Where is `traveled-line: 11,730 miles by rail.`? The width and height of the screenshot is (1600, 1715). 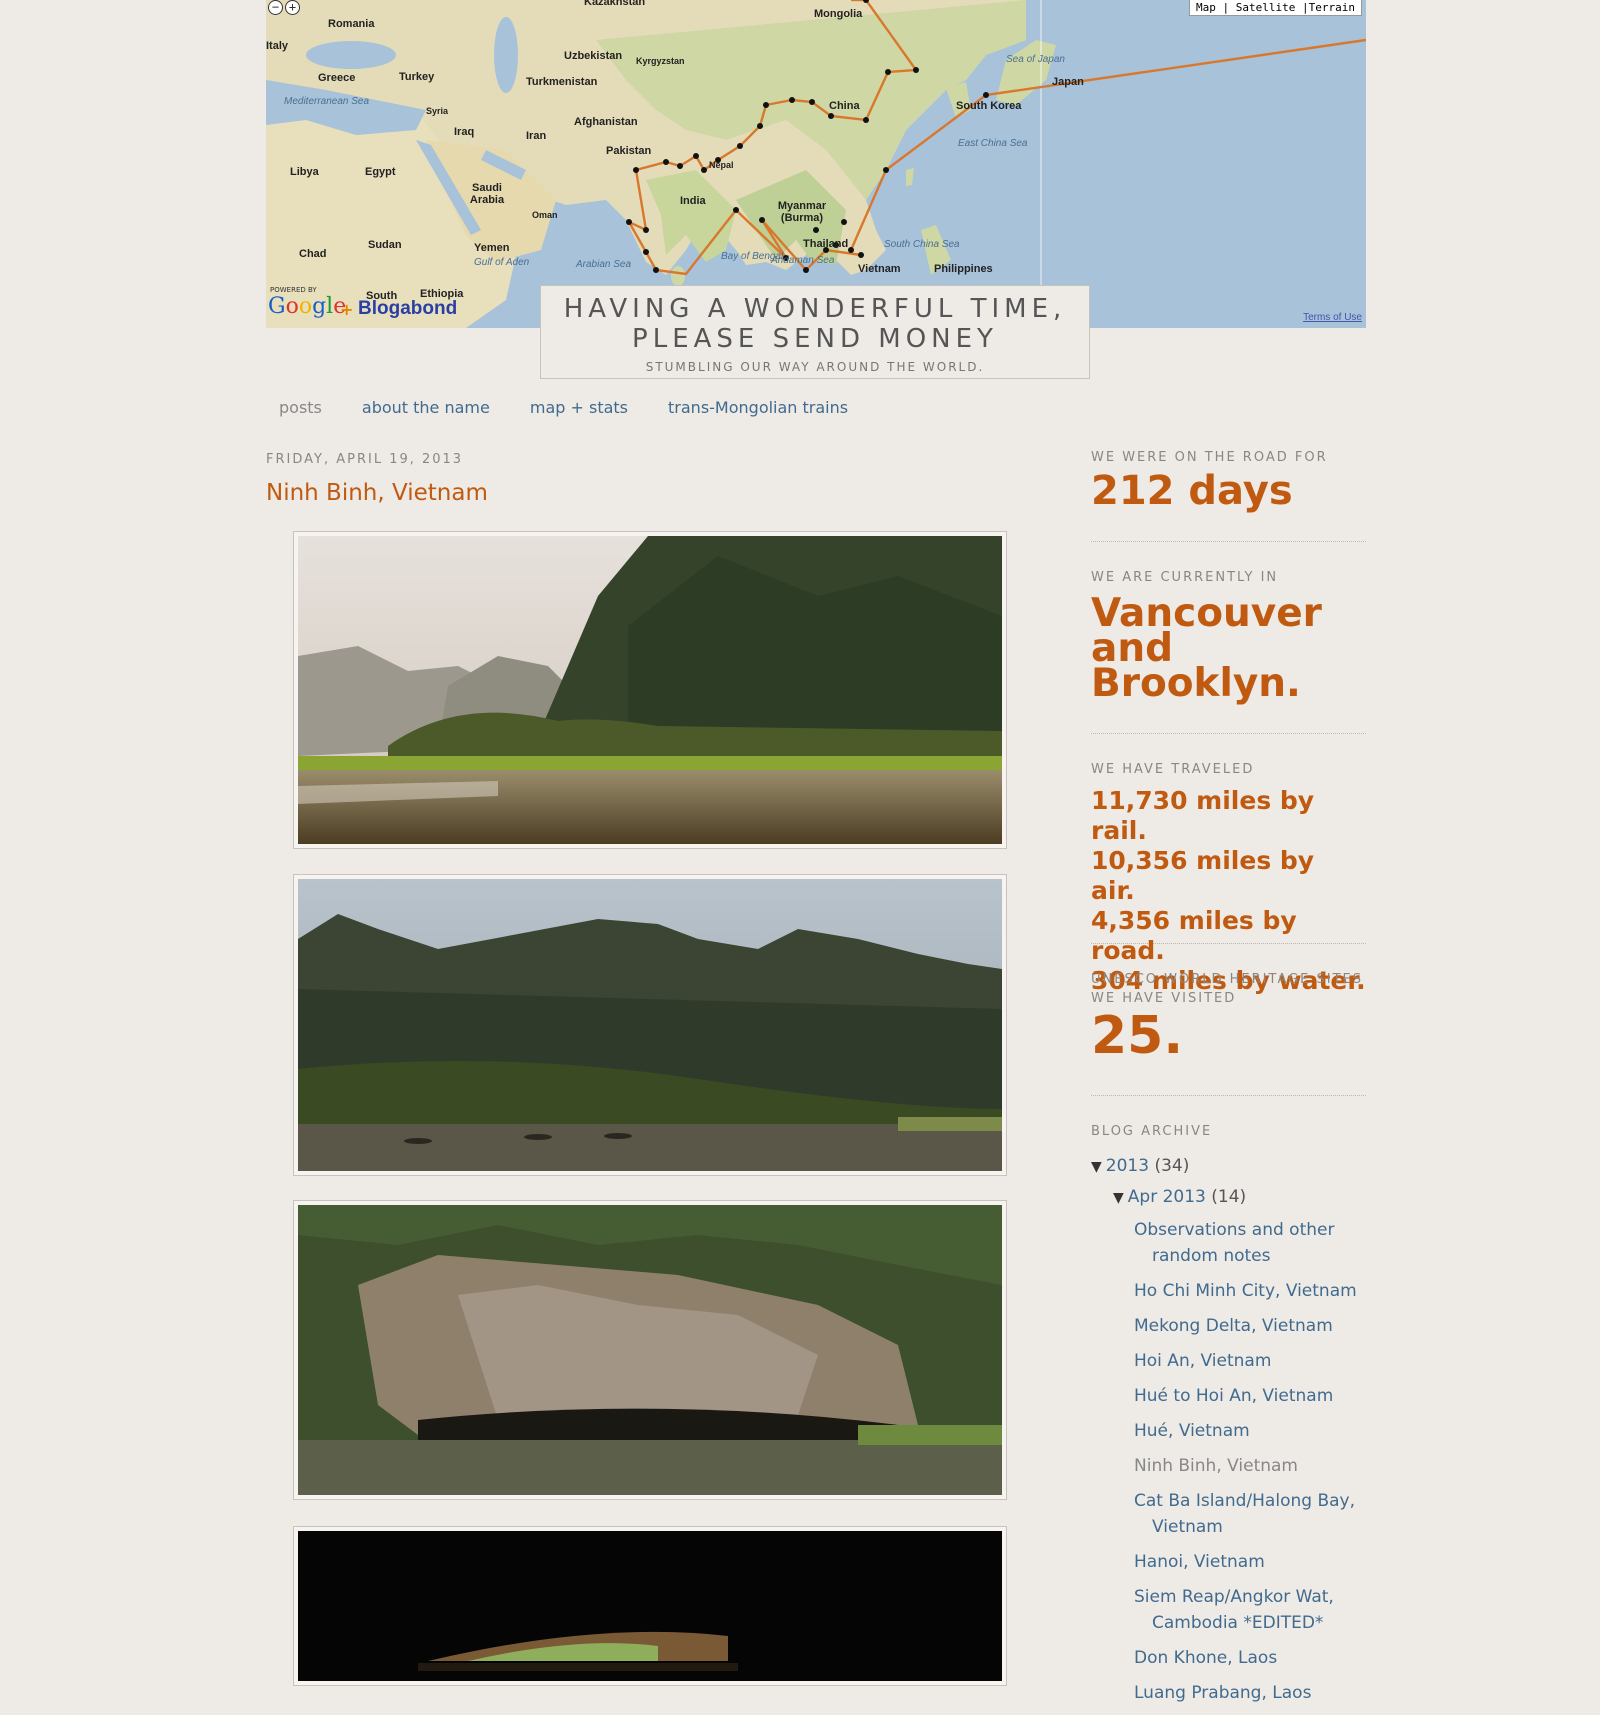 traveled-line: 11,730 miles by rail. is located at coordinates (1203, 815).